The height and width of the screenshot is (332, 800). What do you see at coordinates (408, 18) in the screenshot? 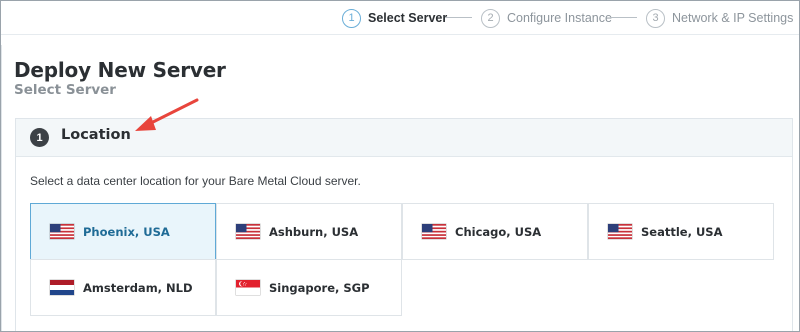
I see `step-label: Select Server` at bounding box center [408, 18].